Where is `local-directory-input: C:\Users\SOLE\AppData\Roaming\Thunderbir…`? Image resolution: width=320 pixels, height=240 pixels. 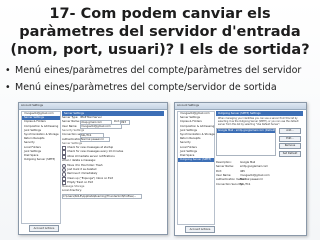 local-directory-input: C:\Users\SOLE\AppData\Roaming\Thunderbir… is located at coordinates (102, 196).